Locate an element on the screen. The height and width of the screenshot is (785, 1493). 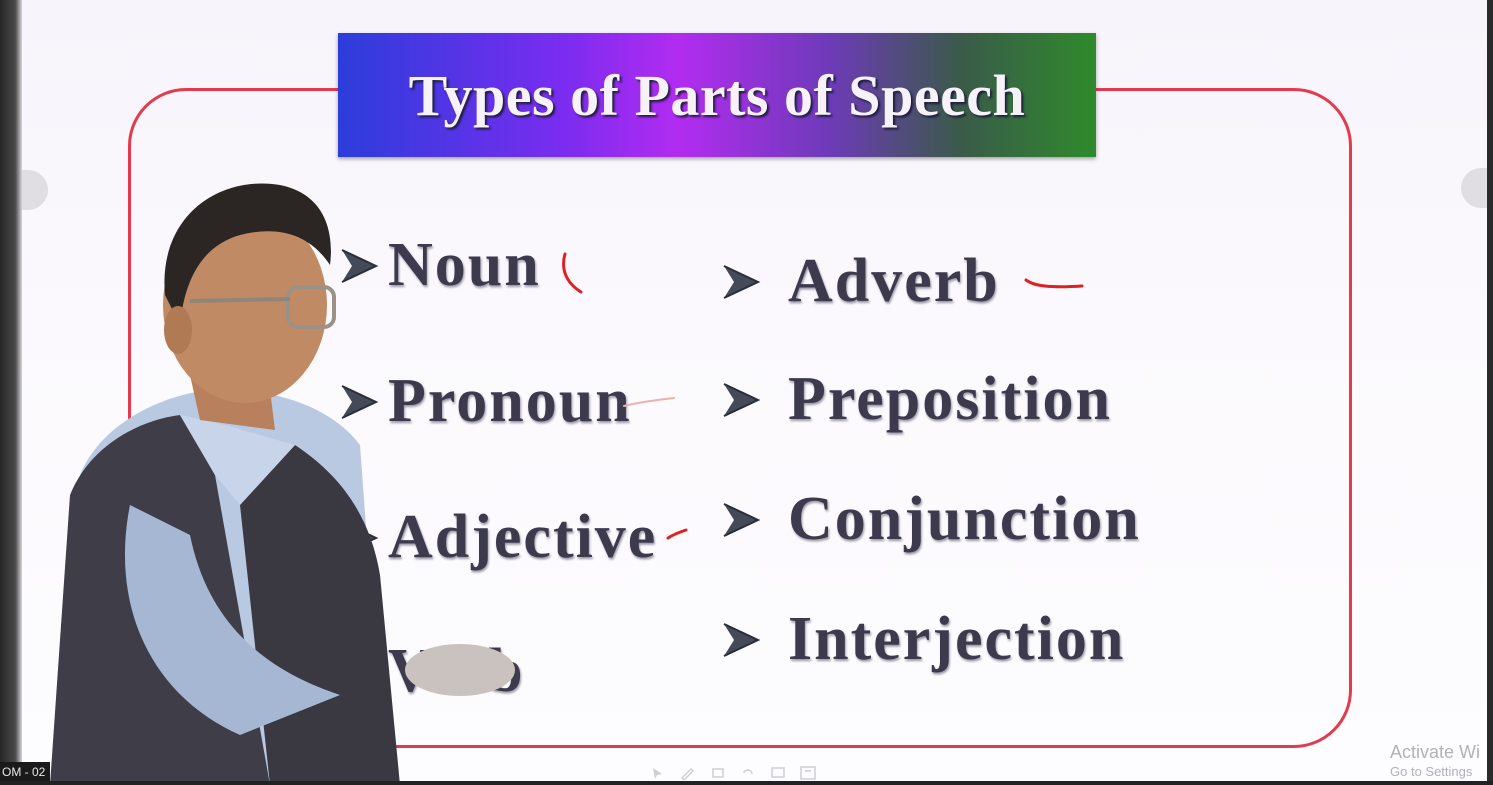
activation-watermark: Activate Wi Go to Settings is located at coordinates (1435, 760).